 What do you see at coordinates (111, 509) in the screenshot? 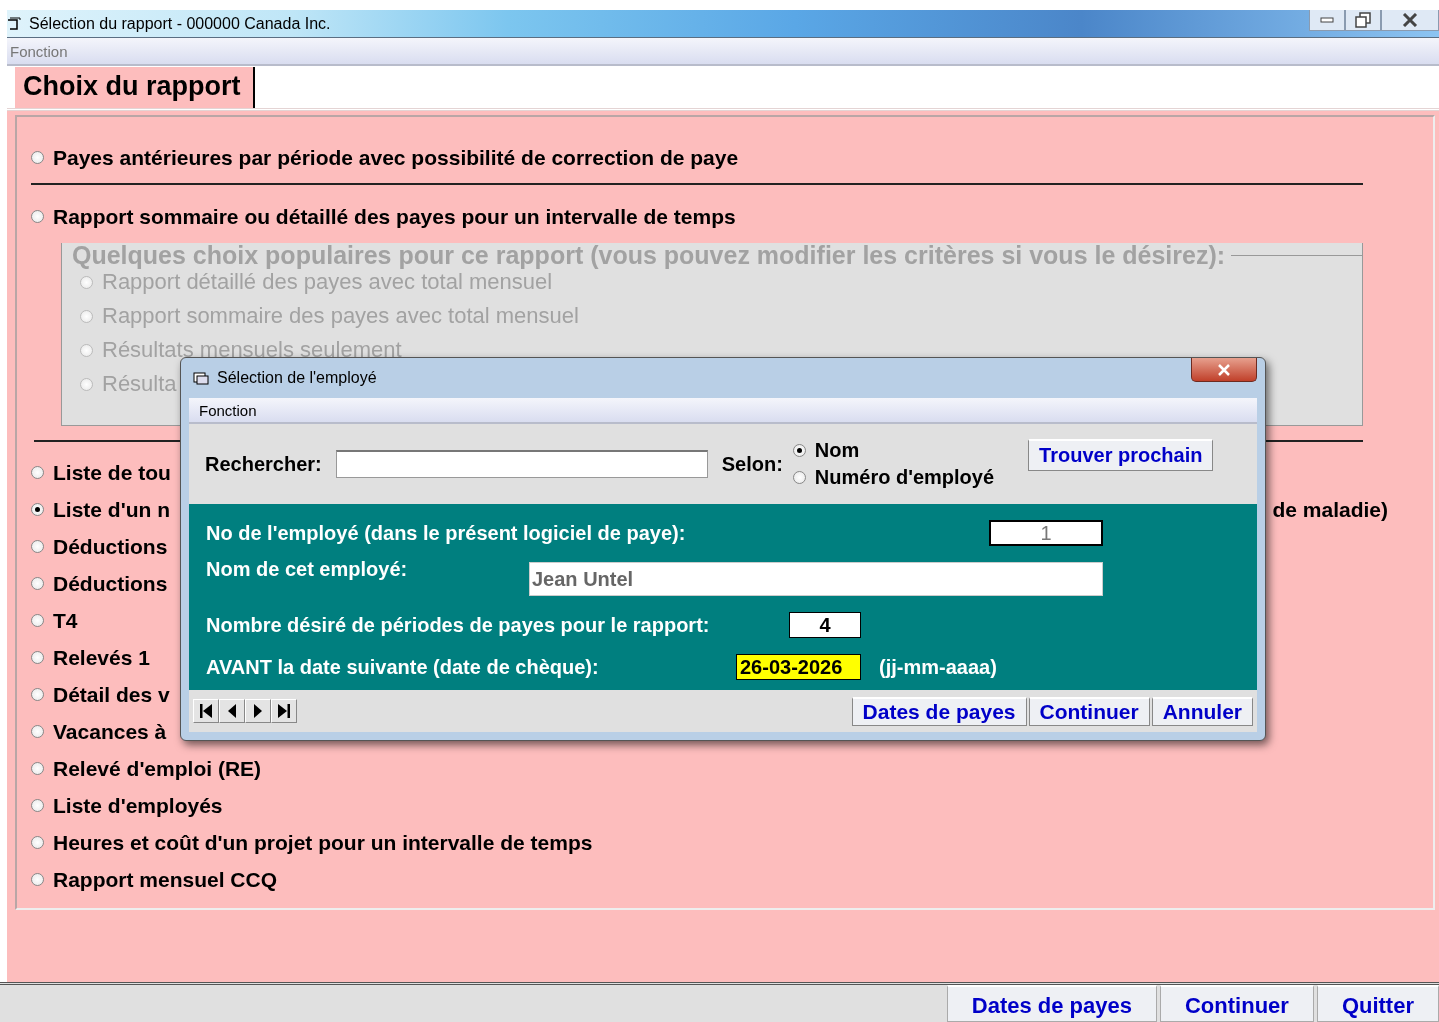
I see `option-label: Liste d'un n` at bounding box center [111, 509].